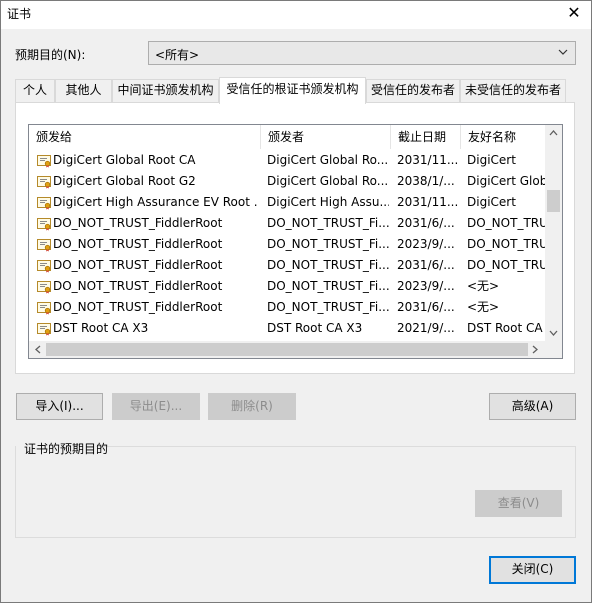 This screenshot has height=603, width=592. Describe the element at coordinates (326, 137) in the screenshot. I see `column-header-issued-by: 颁发者` at that location.